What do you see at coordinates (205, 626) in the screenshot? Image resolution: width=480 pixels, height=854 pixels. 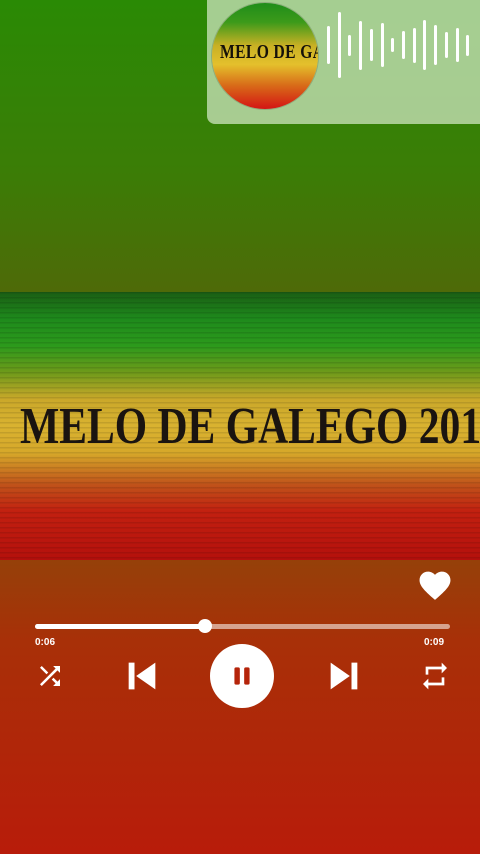 I see `seek-thumb` at bounding box center [205, 626].